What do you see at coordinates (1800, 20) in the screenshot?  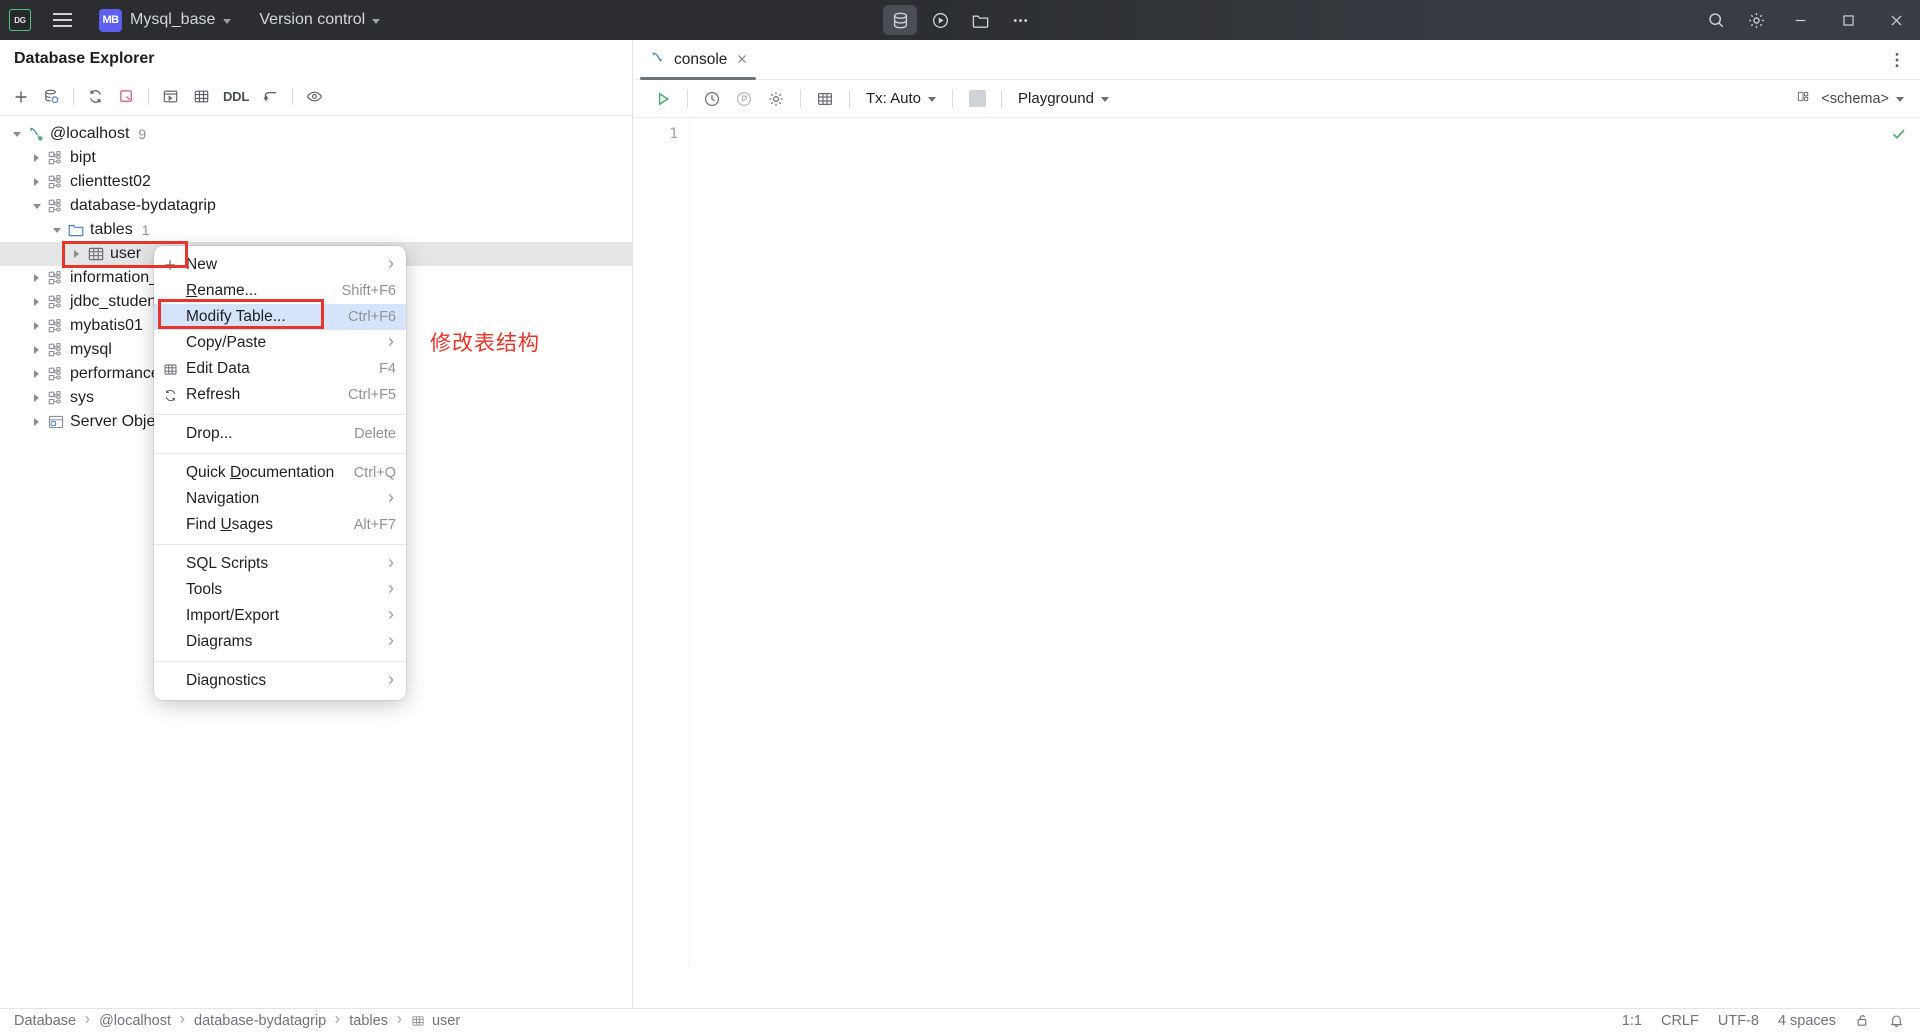 I see `minimize-button` at bounding box center [1800, 20].